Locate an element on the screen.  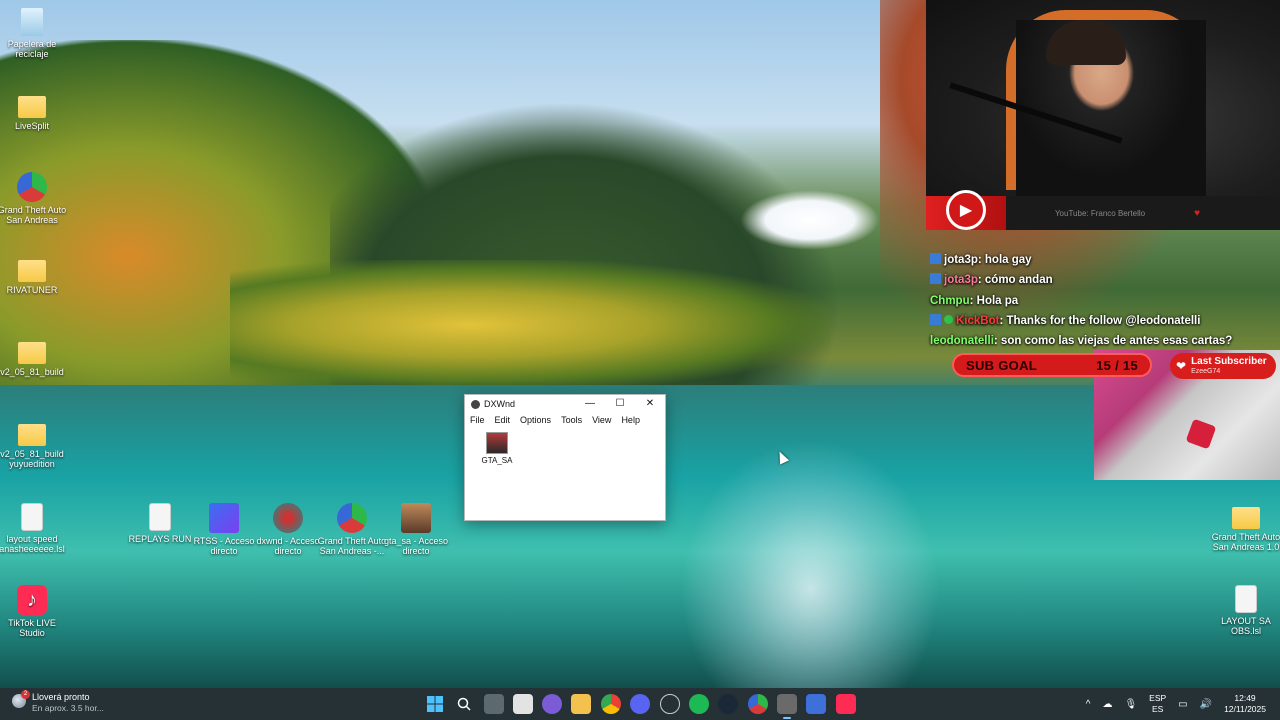
desktop-icon-label: Grand Theft Auto San Andreas is located at coordinates (33, 215).